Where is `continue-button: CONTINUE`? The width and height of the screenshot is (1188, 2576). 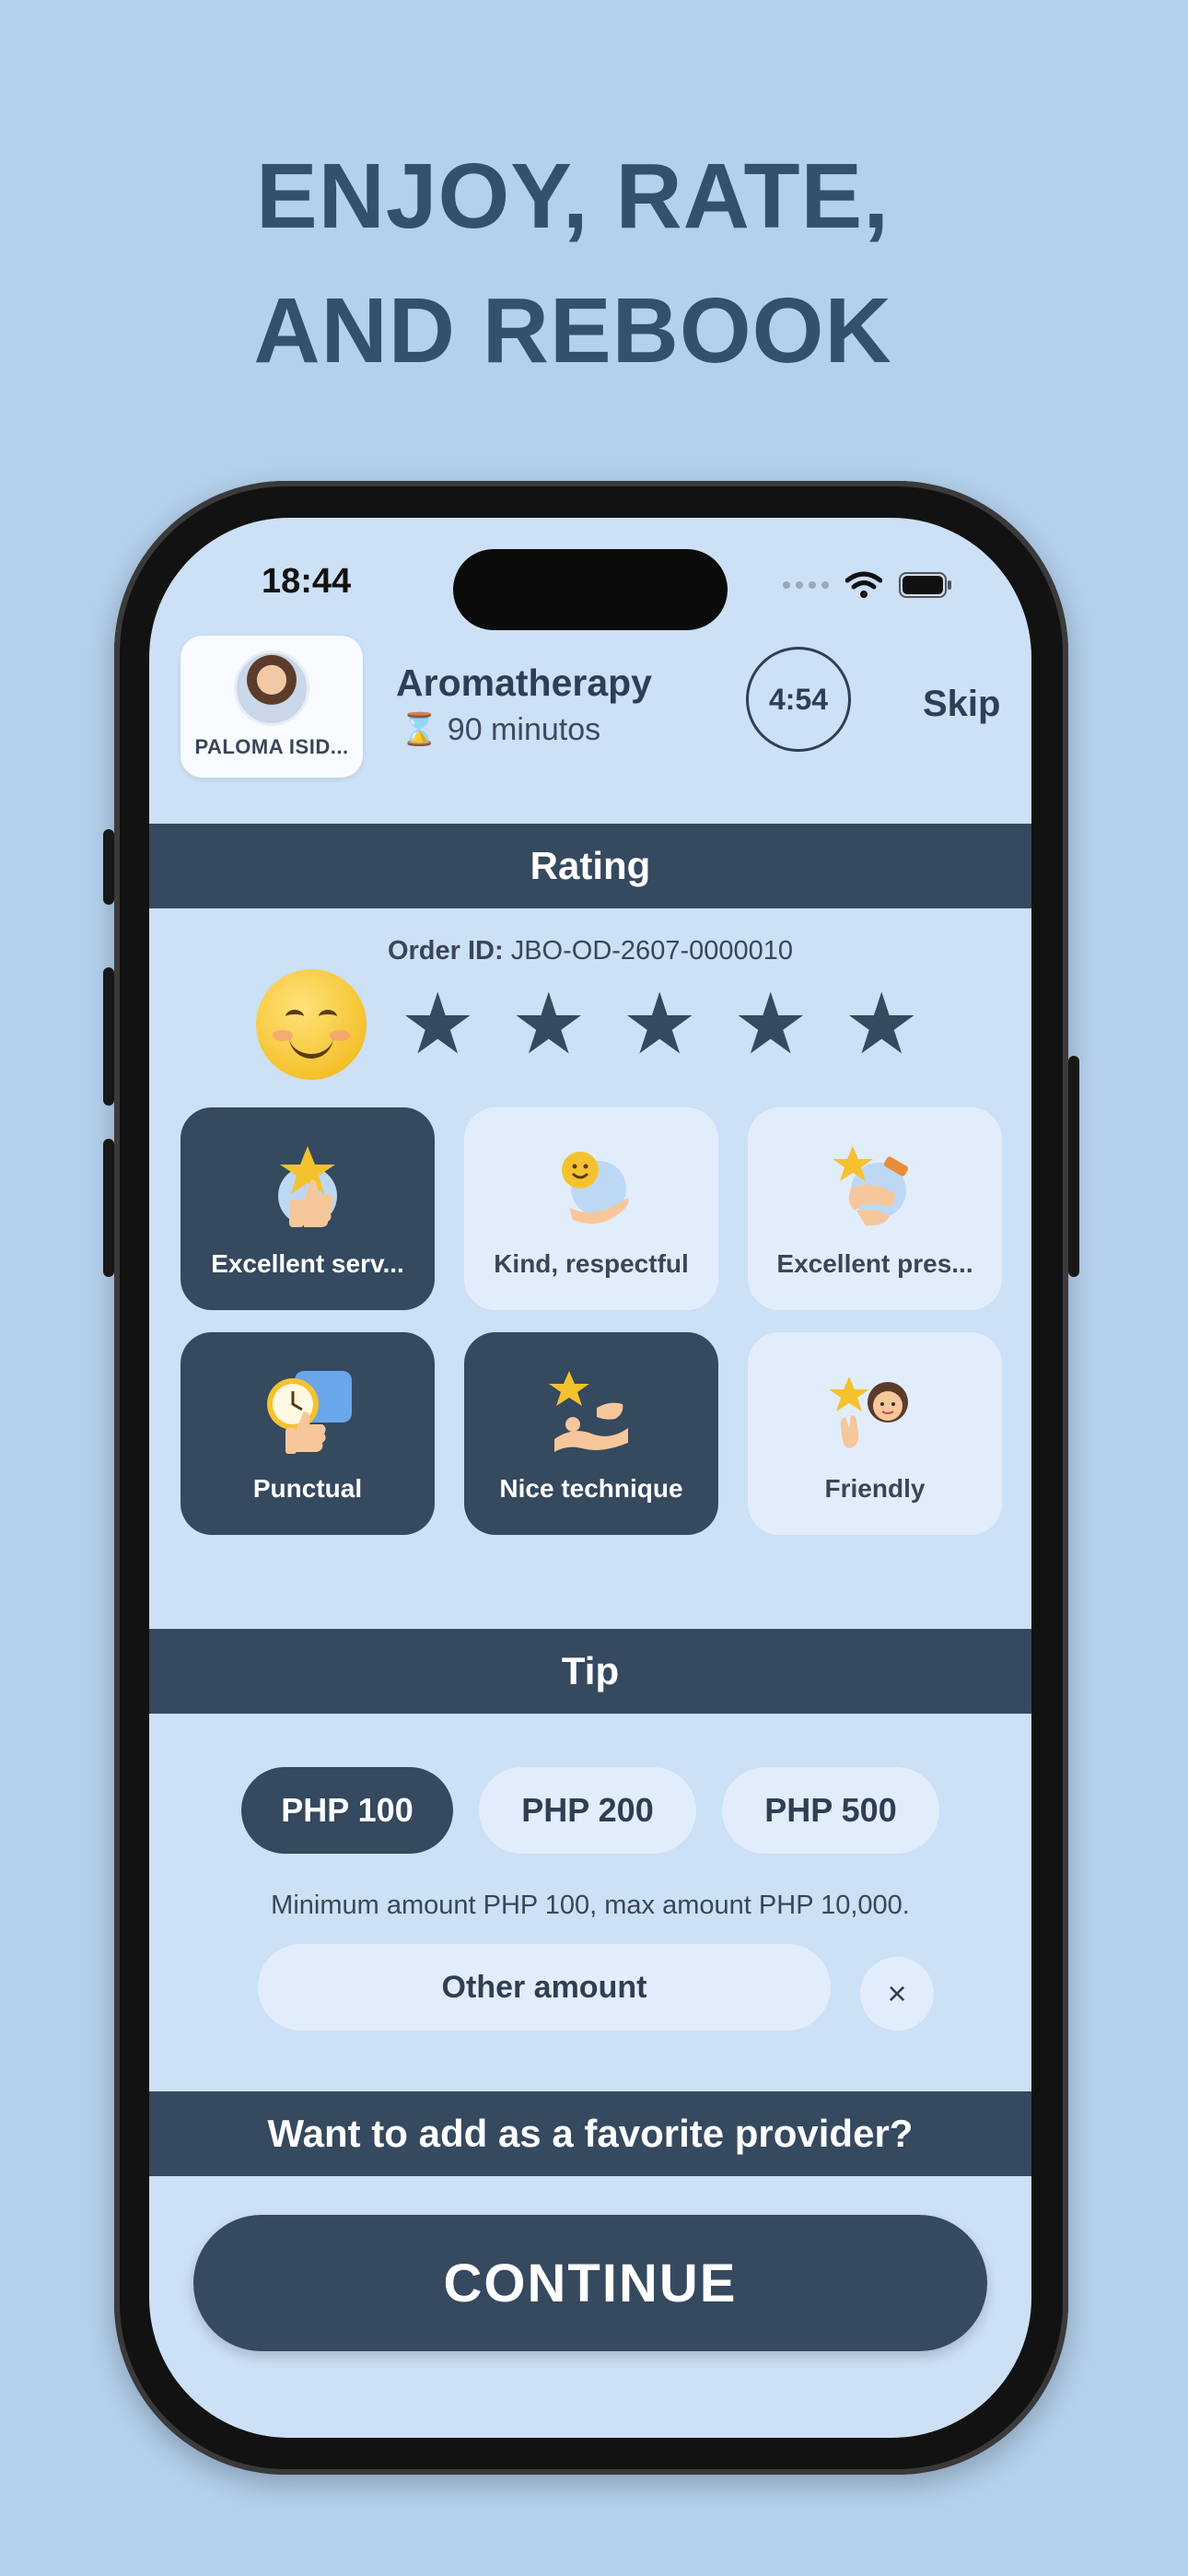 continue-button: CONTINUE is located at coordinates (590, 2283).